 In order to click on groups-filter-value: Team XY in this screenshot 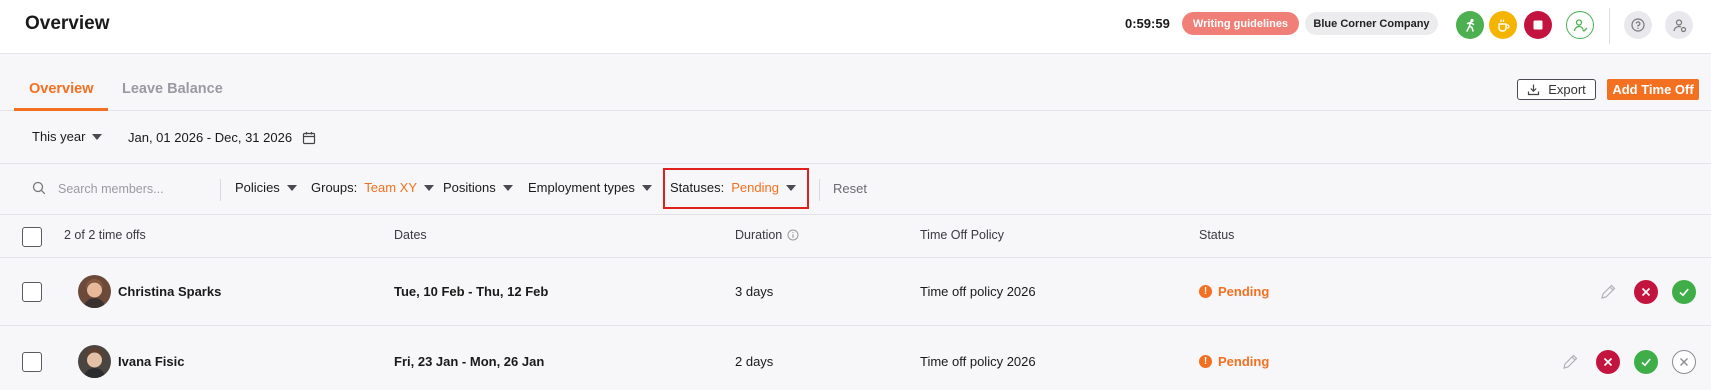, I will do `click(391, 187)`.